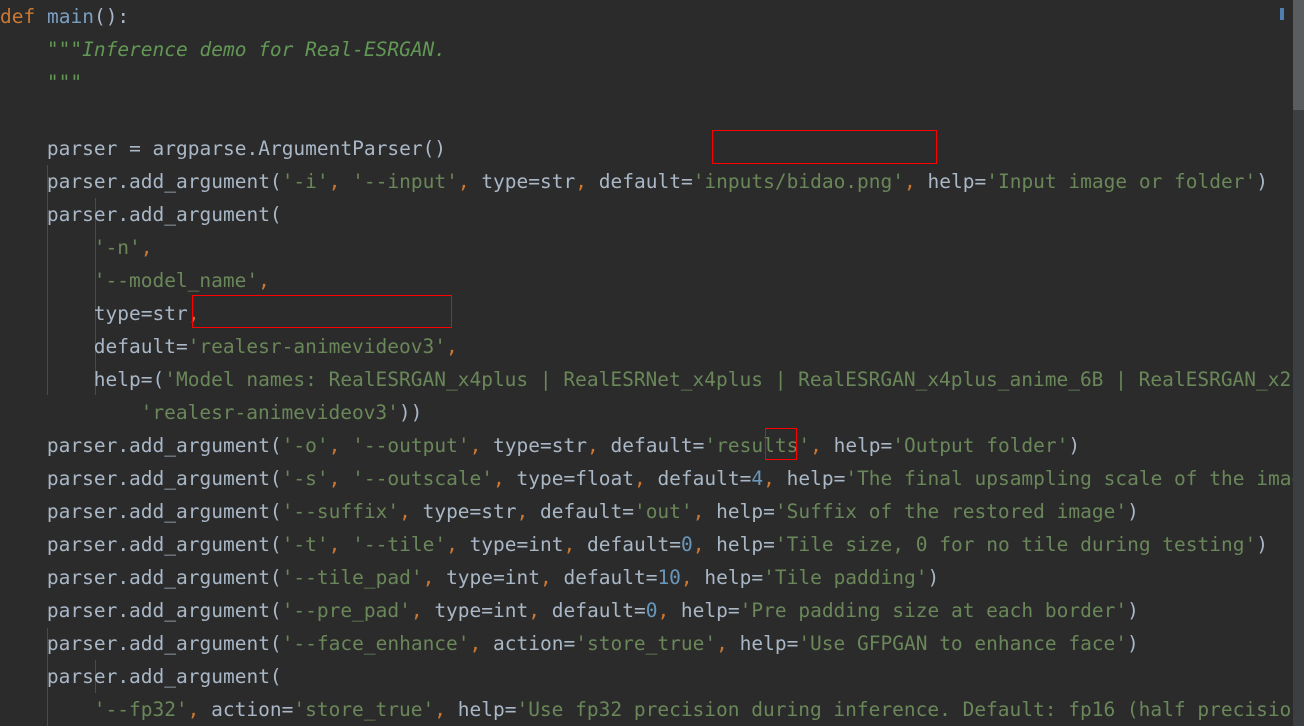  Describe the element at coordinates (1121, 181) in the screenshot. I see `code-token: 'Input image or folder'` at that location.